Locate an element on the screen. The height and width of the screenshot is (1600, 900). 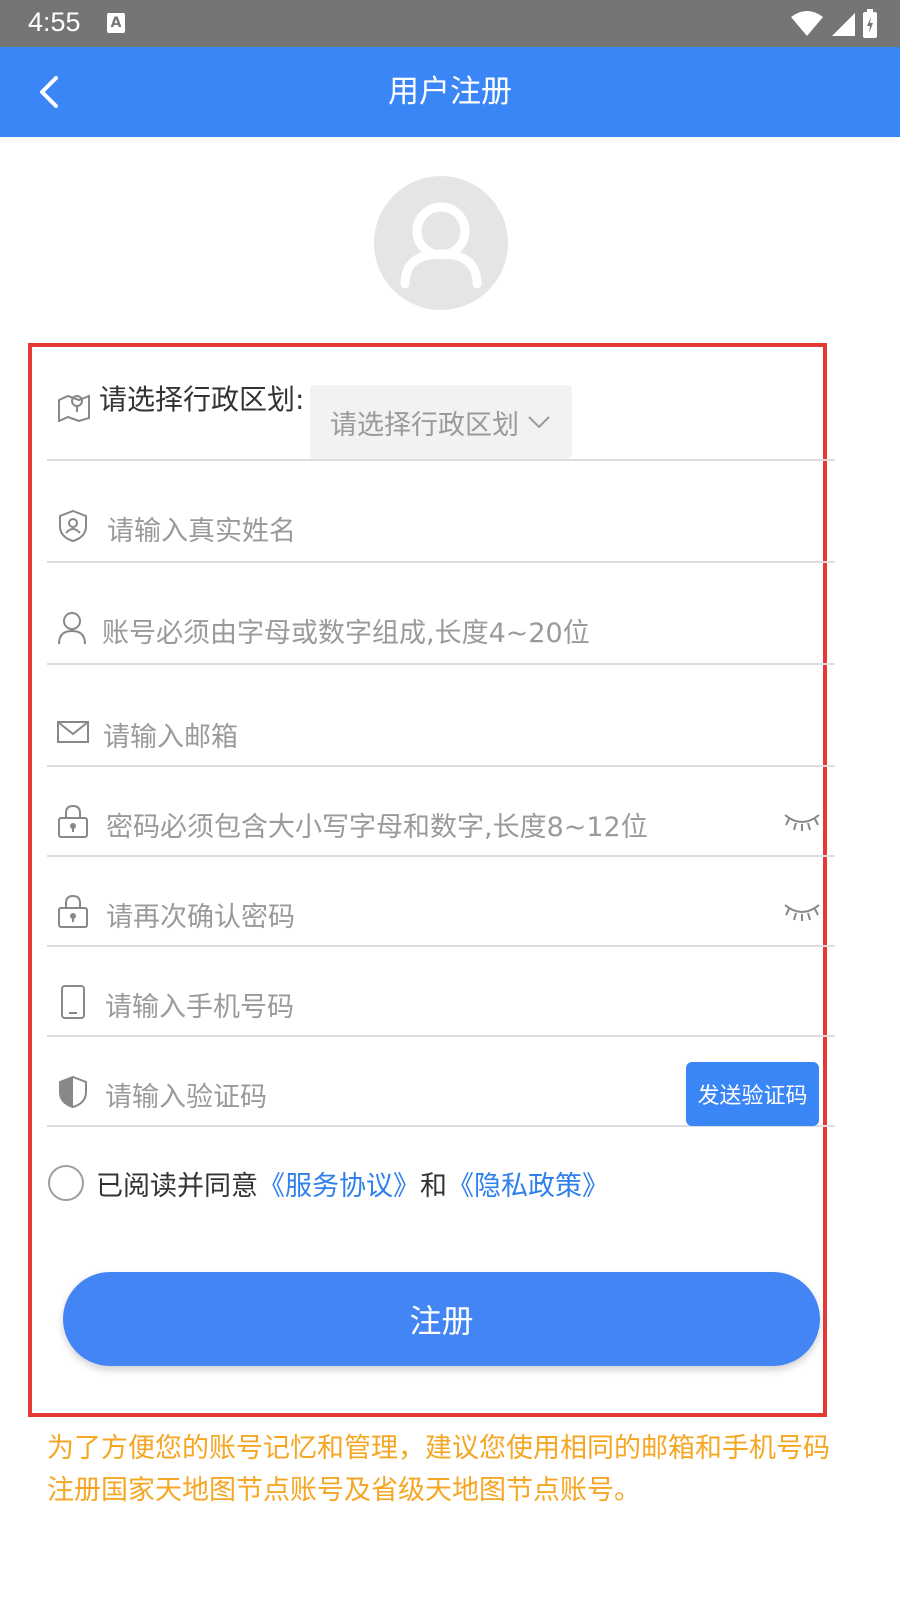
signal-icon is located at coordinates (843, 24).